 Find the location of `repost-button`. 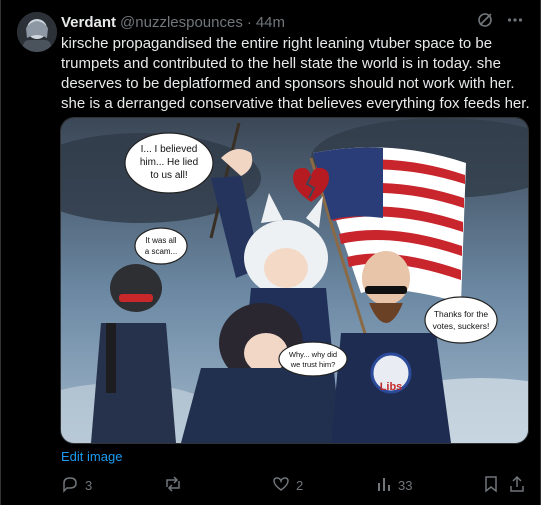

repost-button is located at coordinates (176, 485).